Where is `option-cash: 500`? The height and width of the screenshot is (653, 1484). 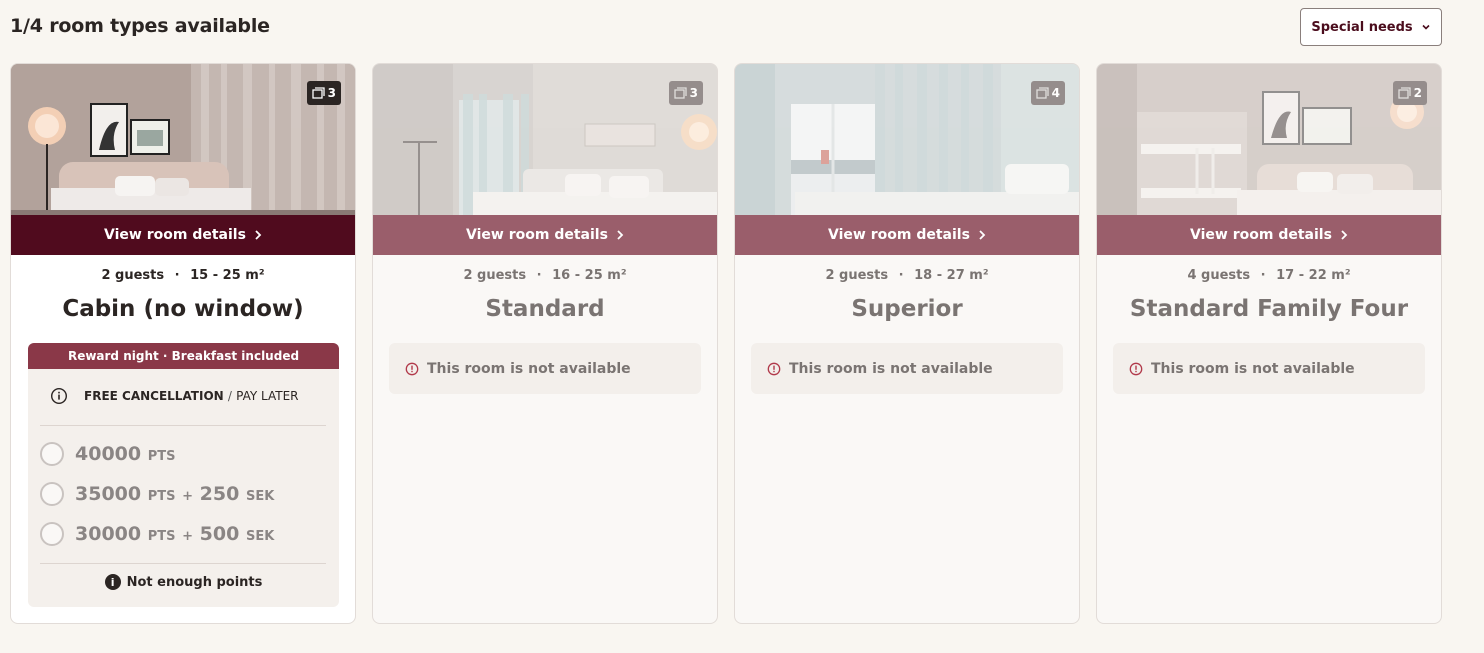 option-cash: 500 is located at coordinates (219, 534).